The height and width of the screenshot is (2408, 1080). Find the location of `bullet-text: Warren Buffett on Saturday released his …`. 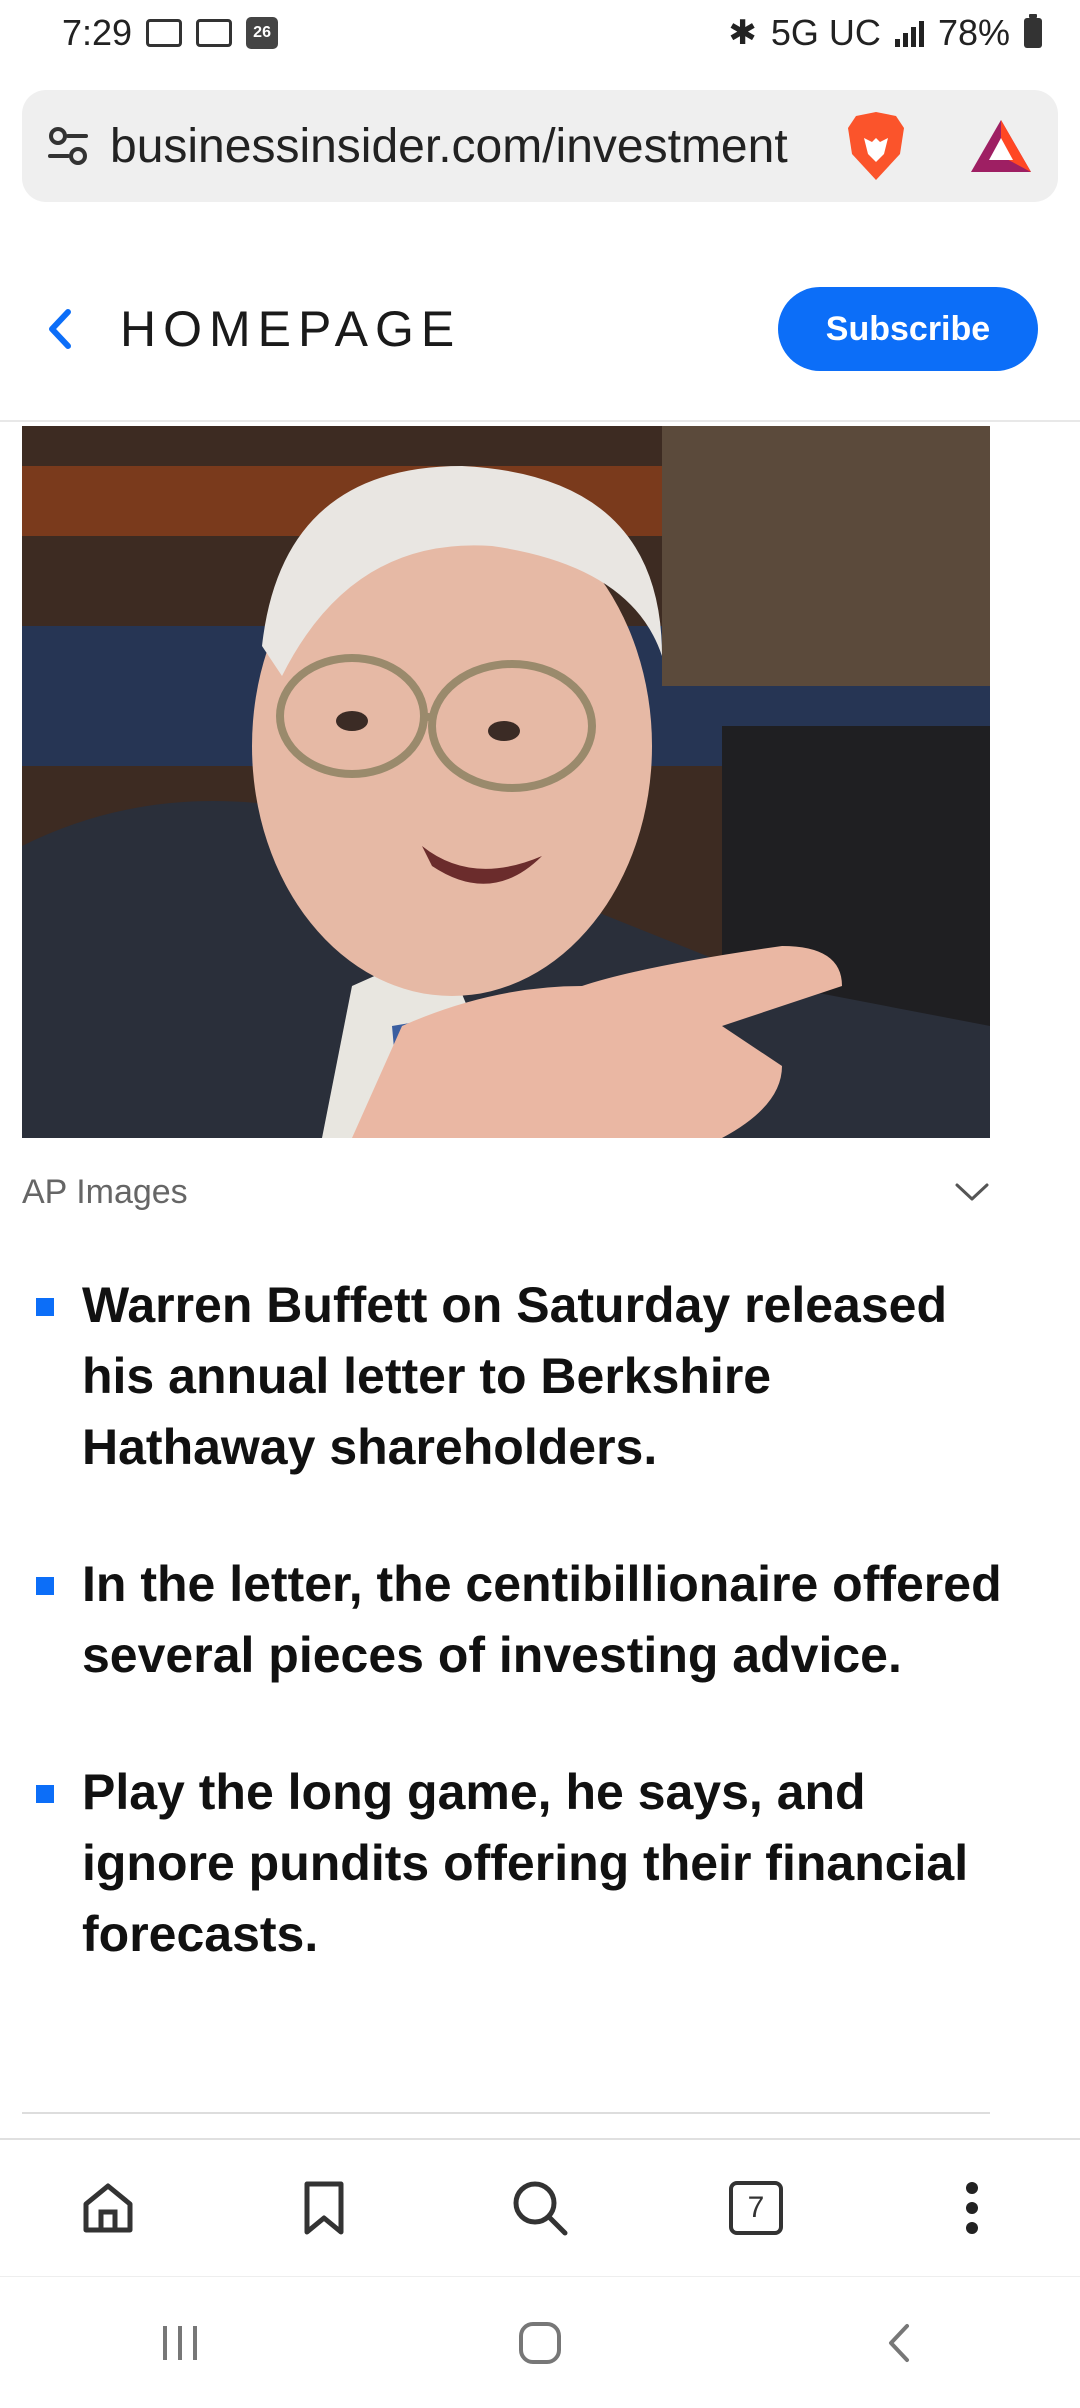

bullet-text: Warren Buffett on Saturday released his … is located at coordinates (515, 1376).